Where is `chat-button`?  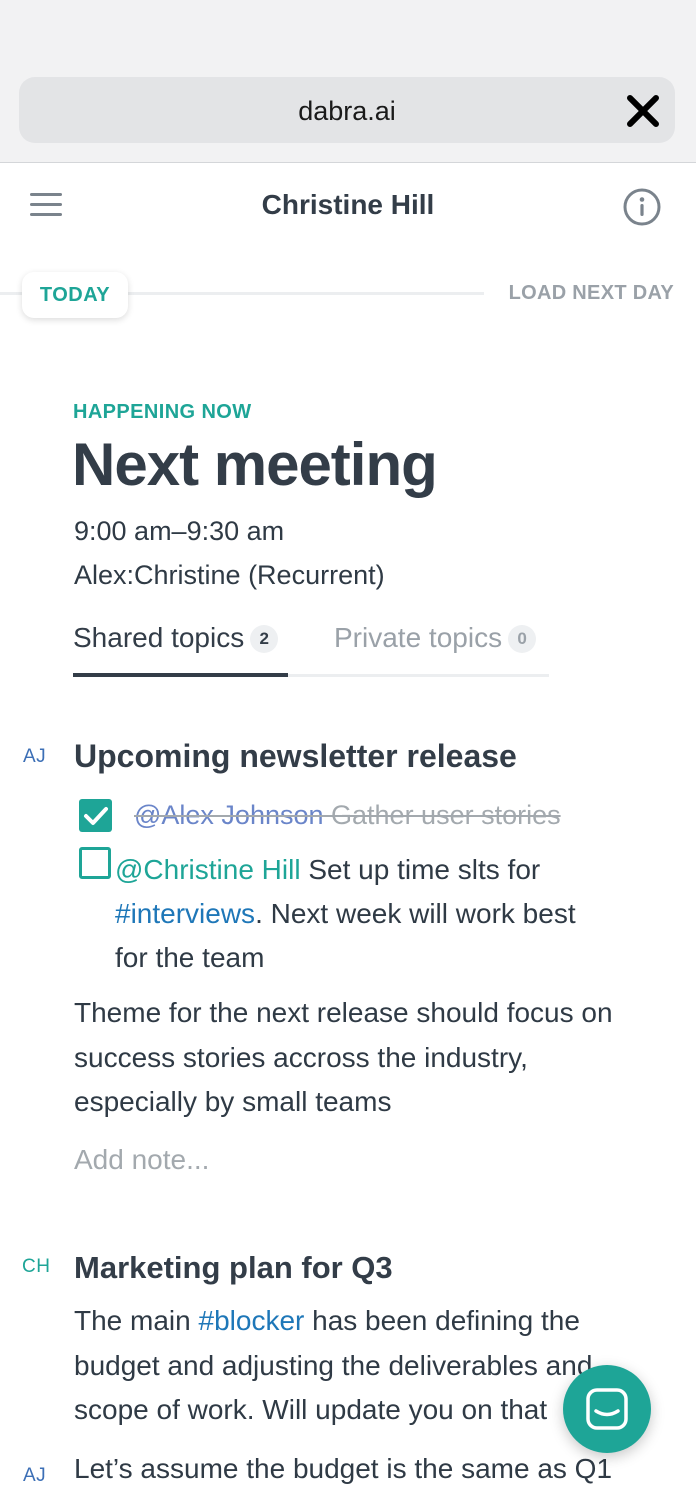 chat-button is located at coordinates (607, 1409).